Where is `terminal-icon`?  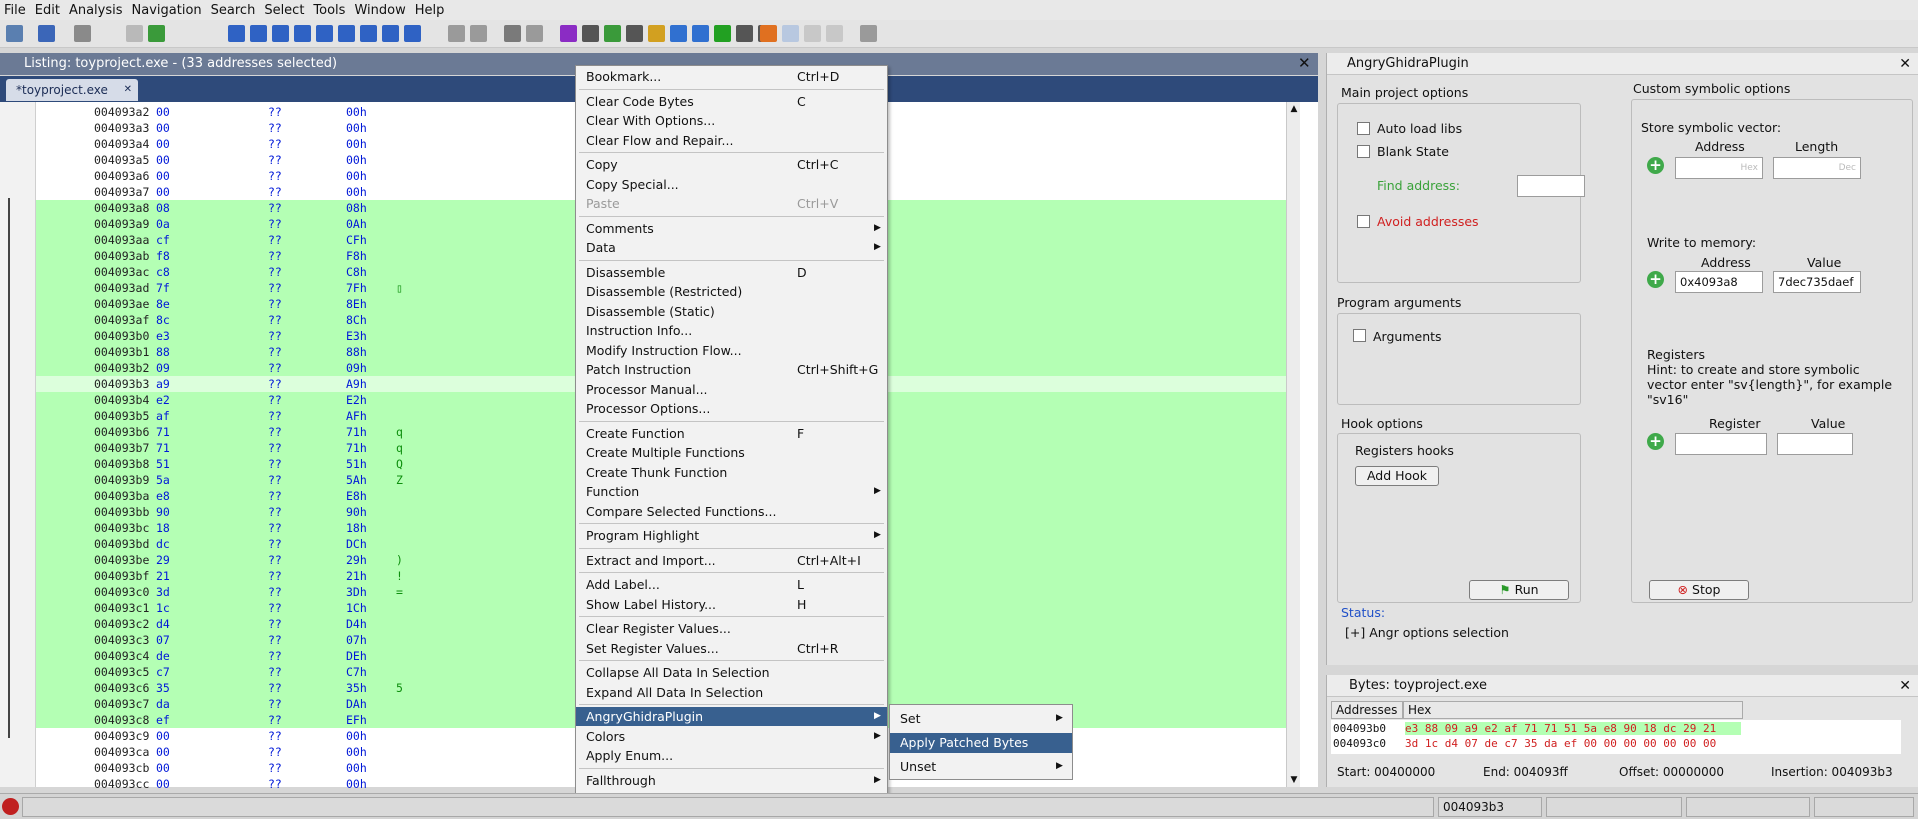
terminal-icon is located at coordinates (744, 33).